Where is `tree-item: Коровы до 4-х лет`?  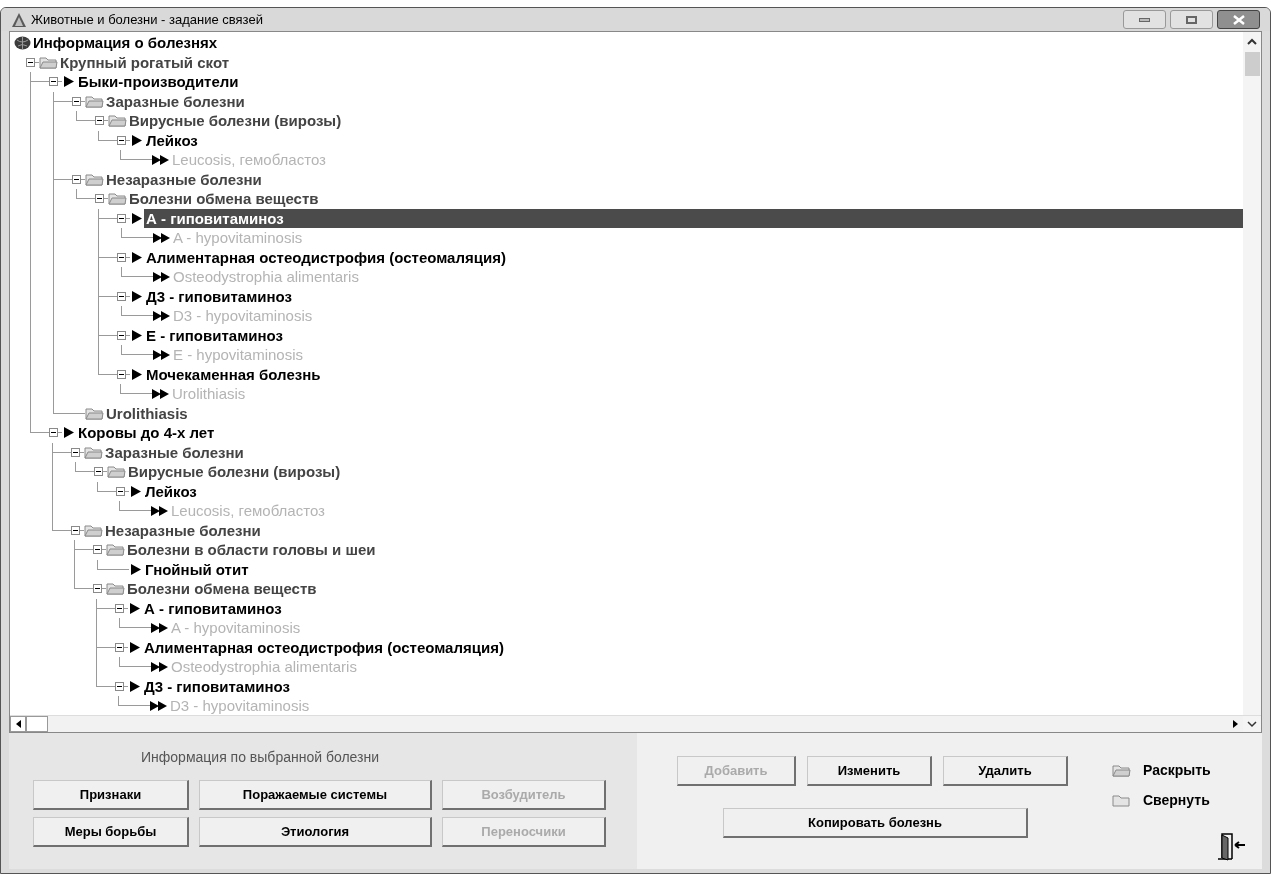
tree-item: Коровы до 4-х лет is located at coordinates (146, 433).